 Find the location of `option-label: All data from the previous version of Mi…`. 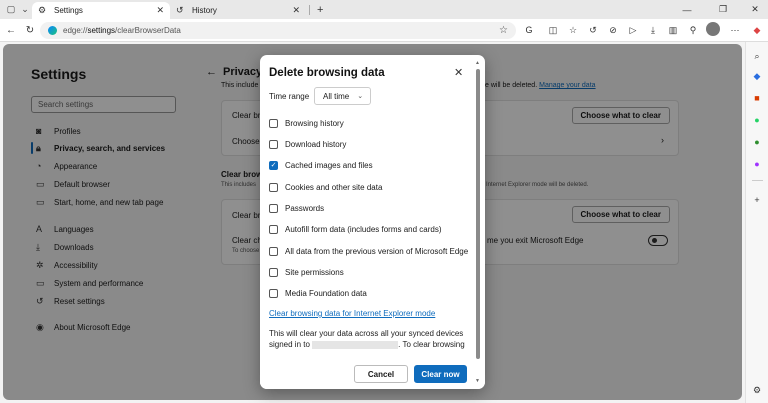

option-label: All data from the previous version of Mi… is located at coordinates (377, 251).